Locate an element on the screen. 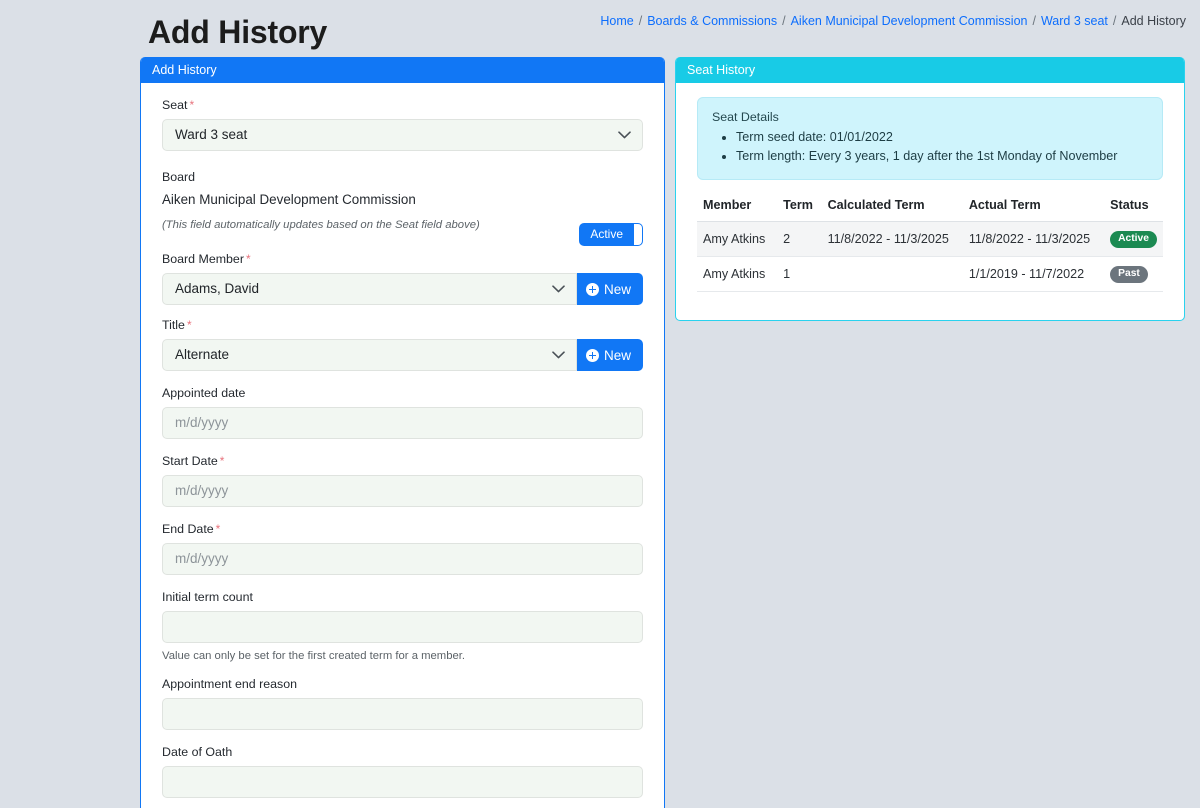  field-appointed-date: Appointed date m/d/yyyy is located at coordinates (402, 412).